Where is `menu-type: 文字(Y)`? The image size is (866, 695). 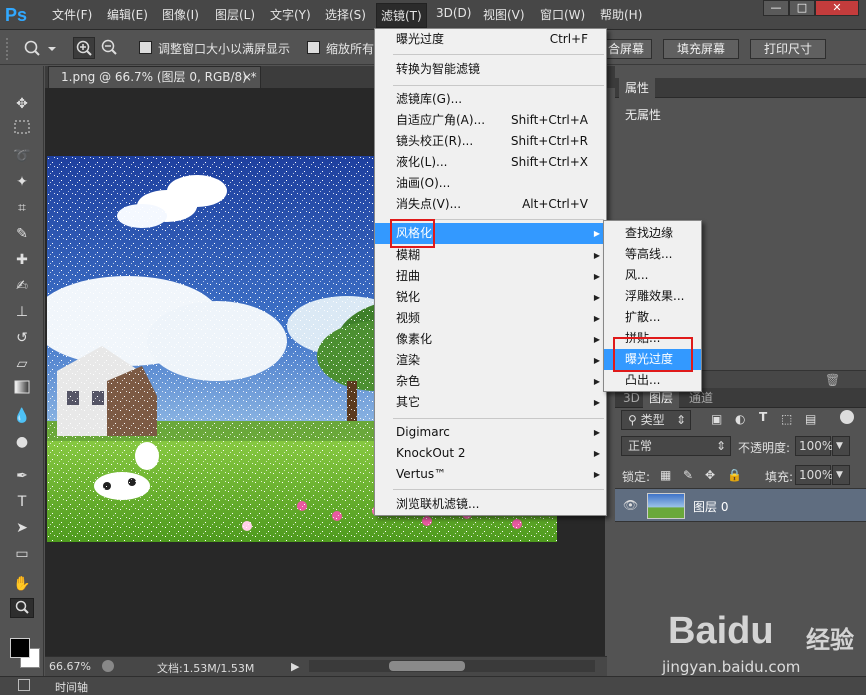
menu-type: 文字(Y) is located at coordinates (290, 14).